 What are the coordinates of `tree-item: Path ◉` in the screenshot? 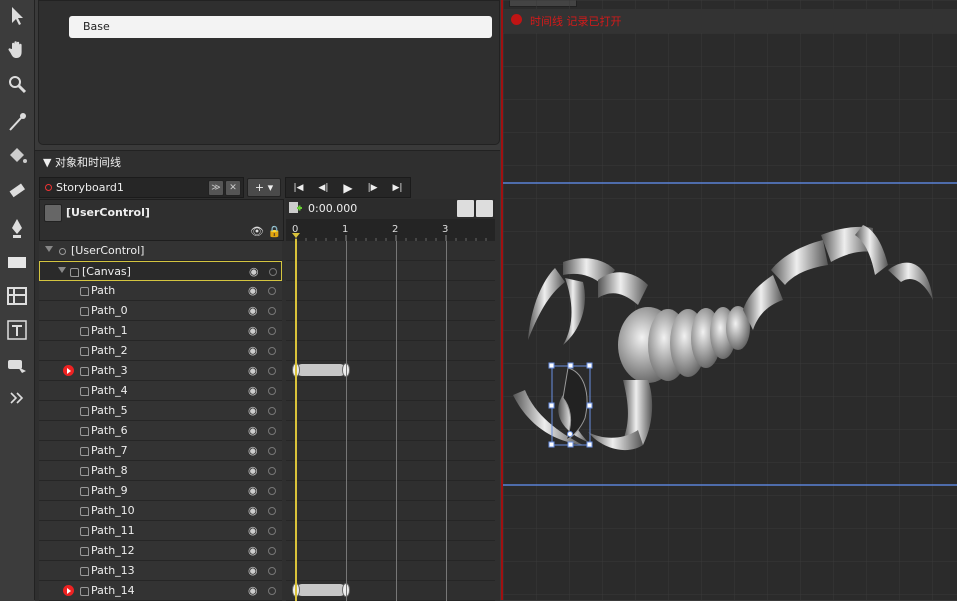 It's located at (160, 291).